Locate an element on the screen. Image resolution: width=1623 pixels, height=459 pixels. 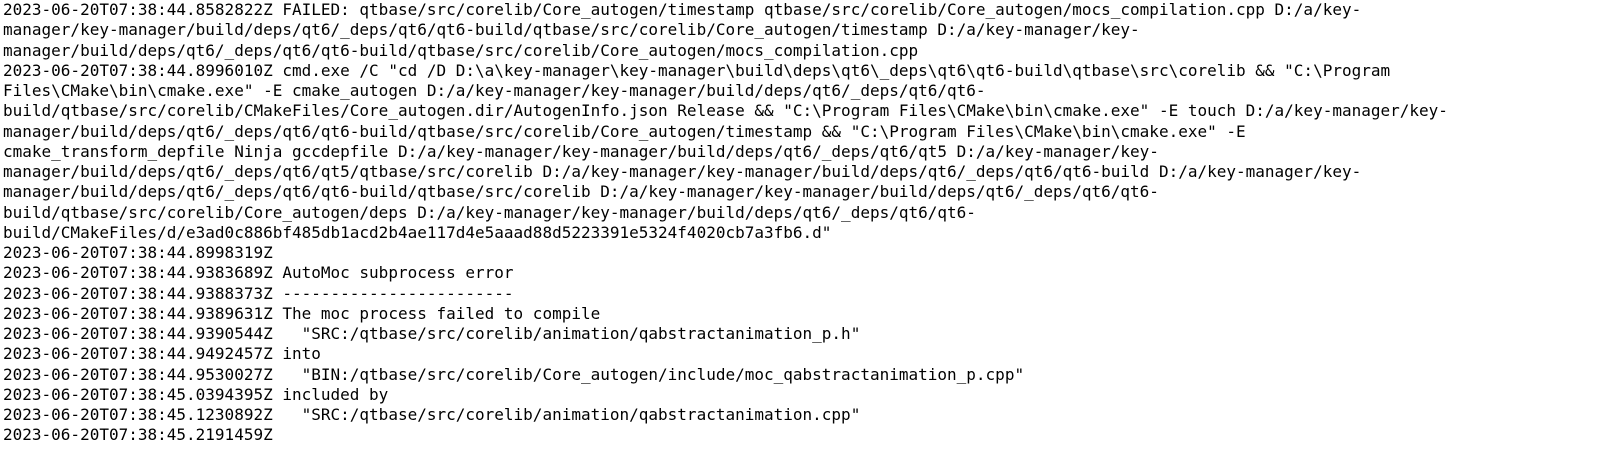
log-line: 2023-06-20T07:38:45.2191459Z is located at coordinates (138, 435).